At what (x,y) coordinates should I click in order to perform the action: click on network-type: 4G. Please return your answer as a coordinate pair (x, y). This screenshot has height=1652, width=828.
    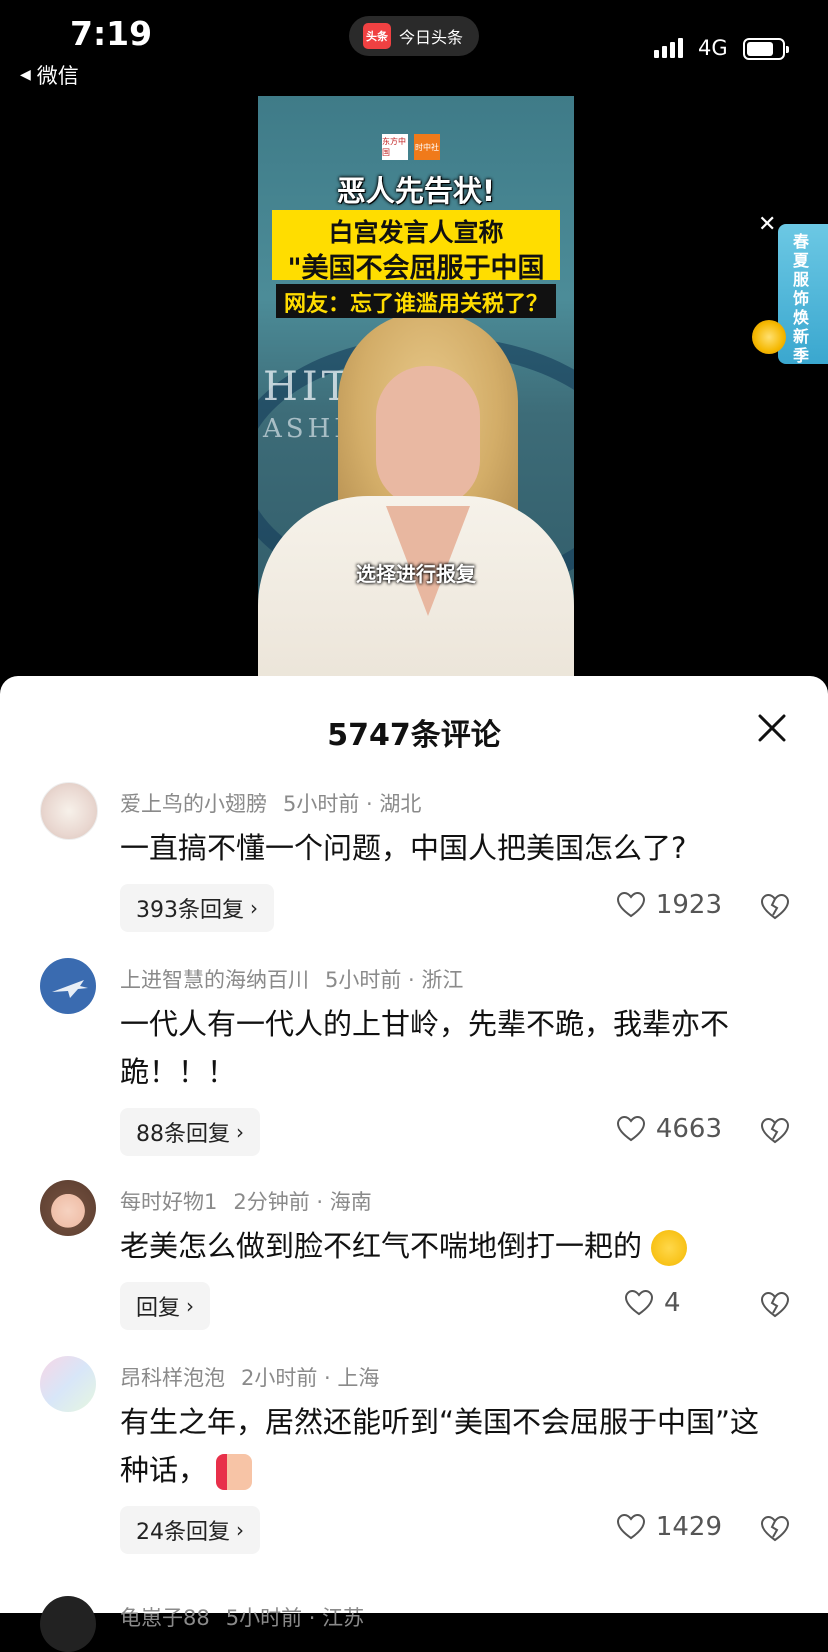
    Looking at the image, I should click on (713, 48).